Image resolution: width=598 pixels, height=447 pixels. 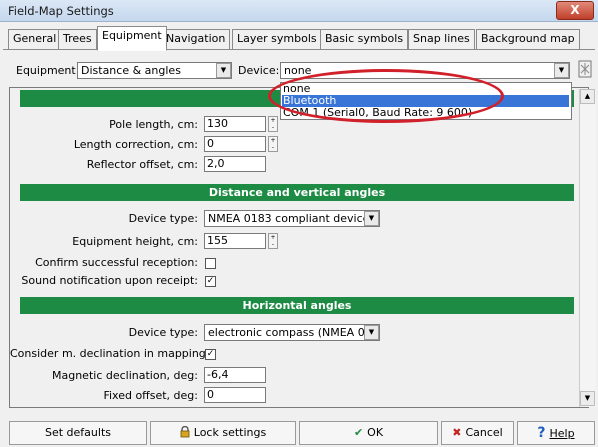 I want to click on set-defaults-label: Set defaults, so click(x=78, y=432).